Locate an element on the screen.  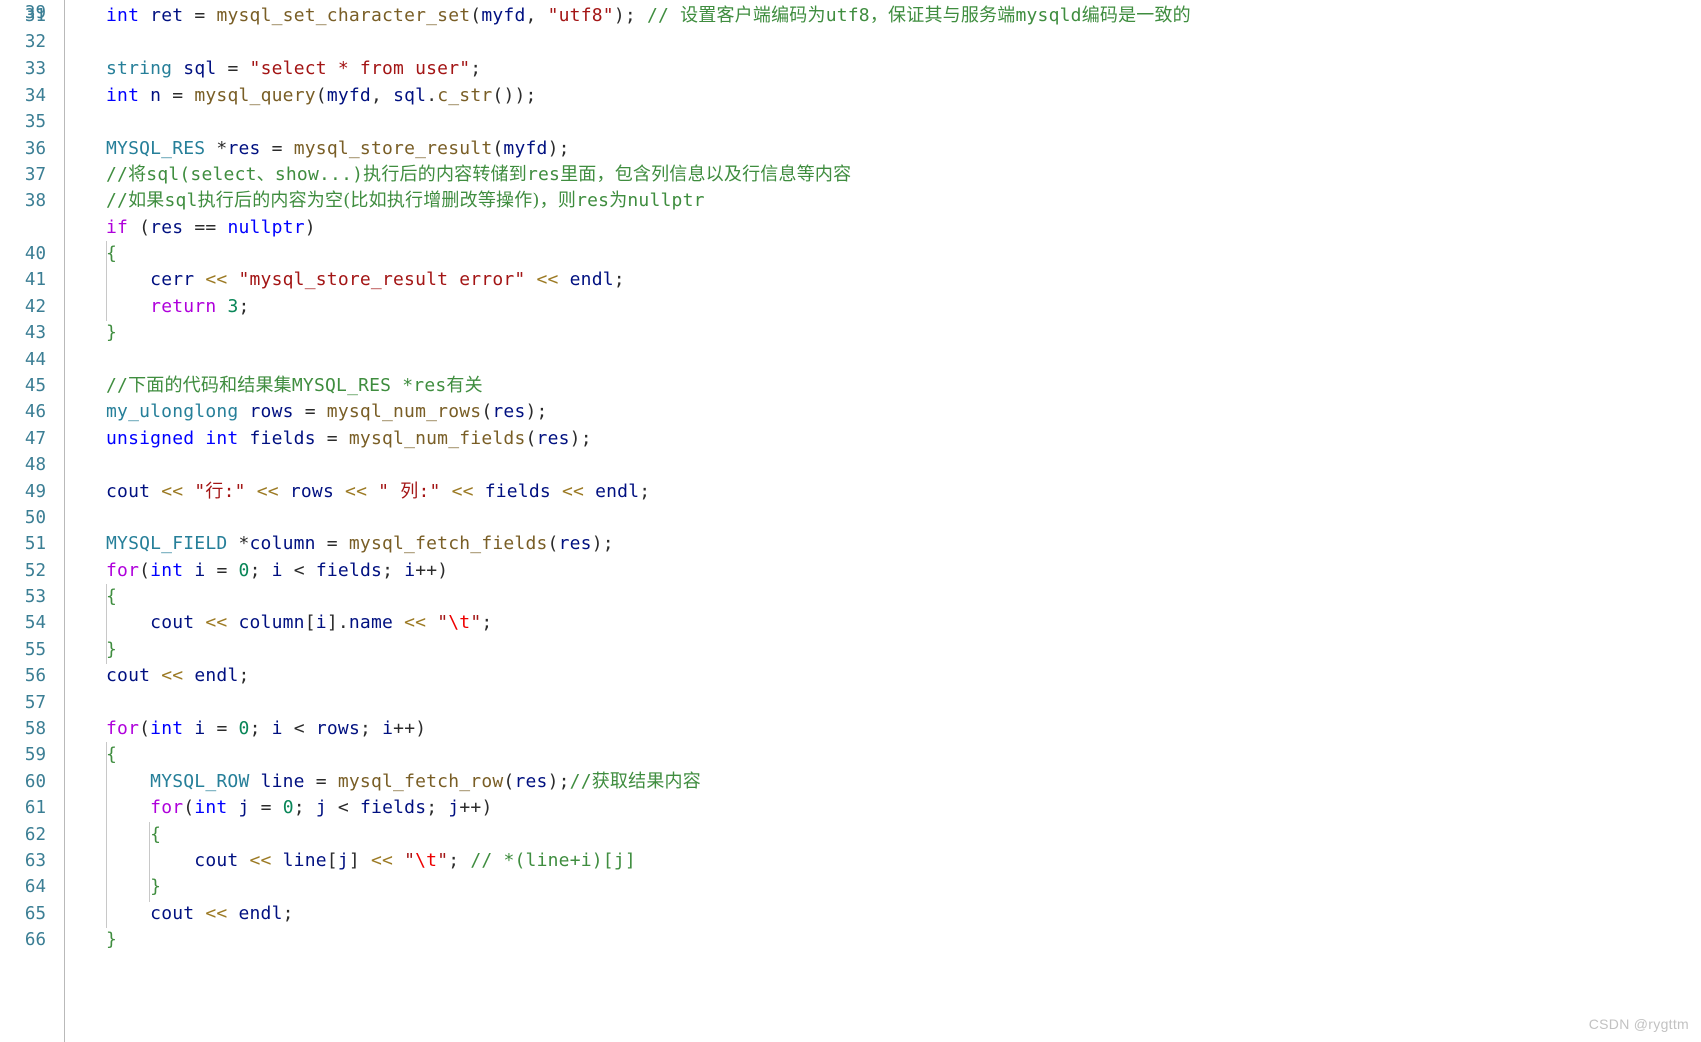
code-line-55: } is located at coordinates (111, 650).